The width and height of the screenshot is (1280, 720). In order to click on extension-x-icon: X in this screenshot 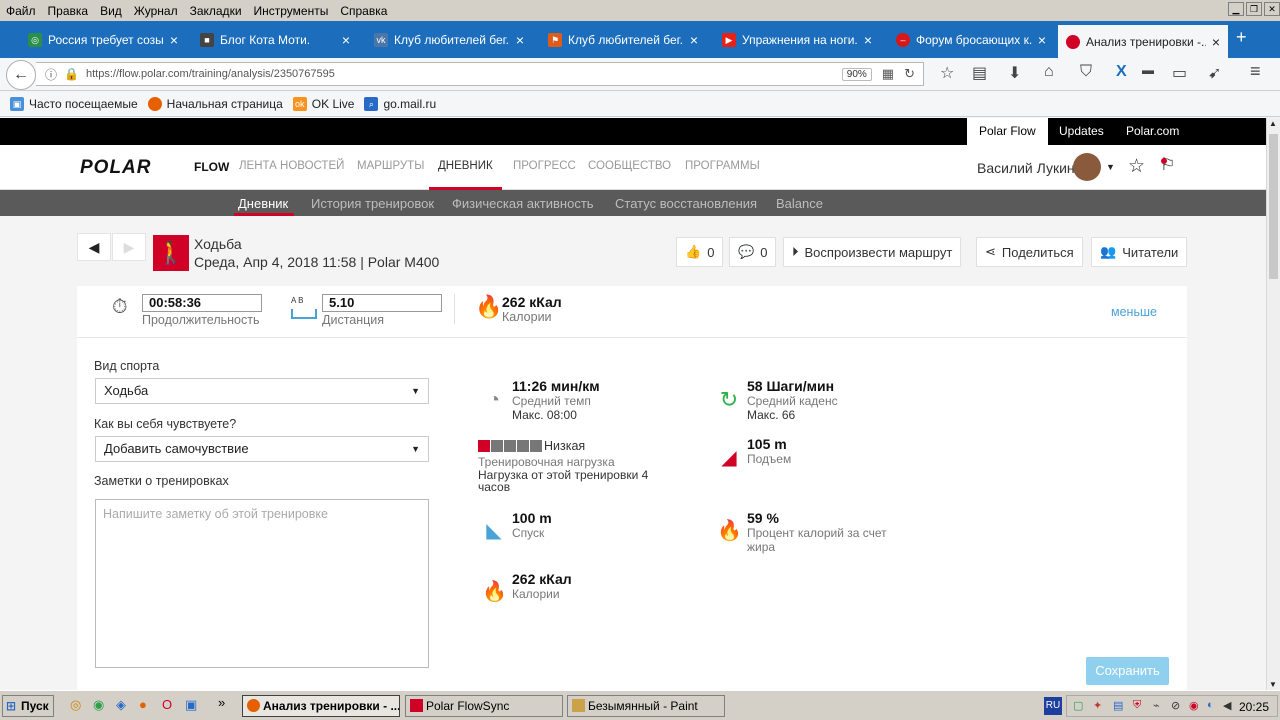, I will do `click(1121, 72)`.